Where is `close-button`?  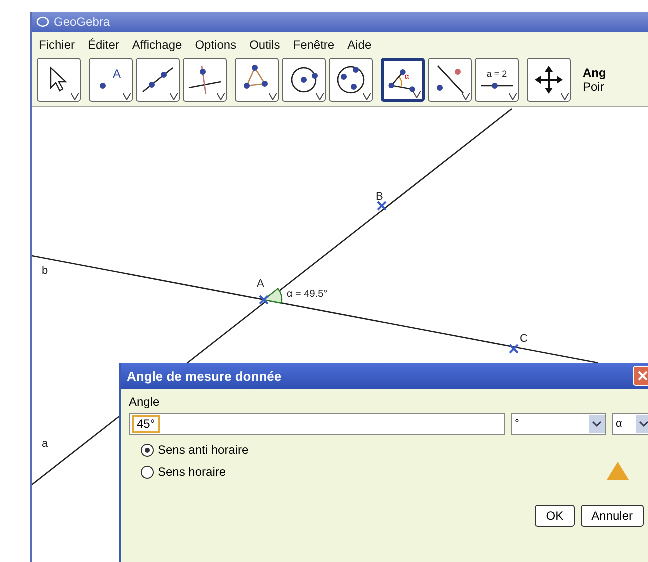
close-button is located at coordinates (640, 376).